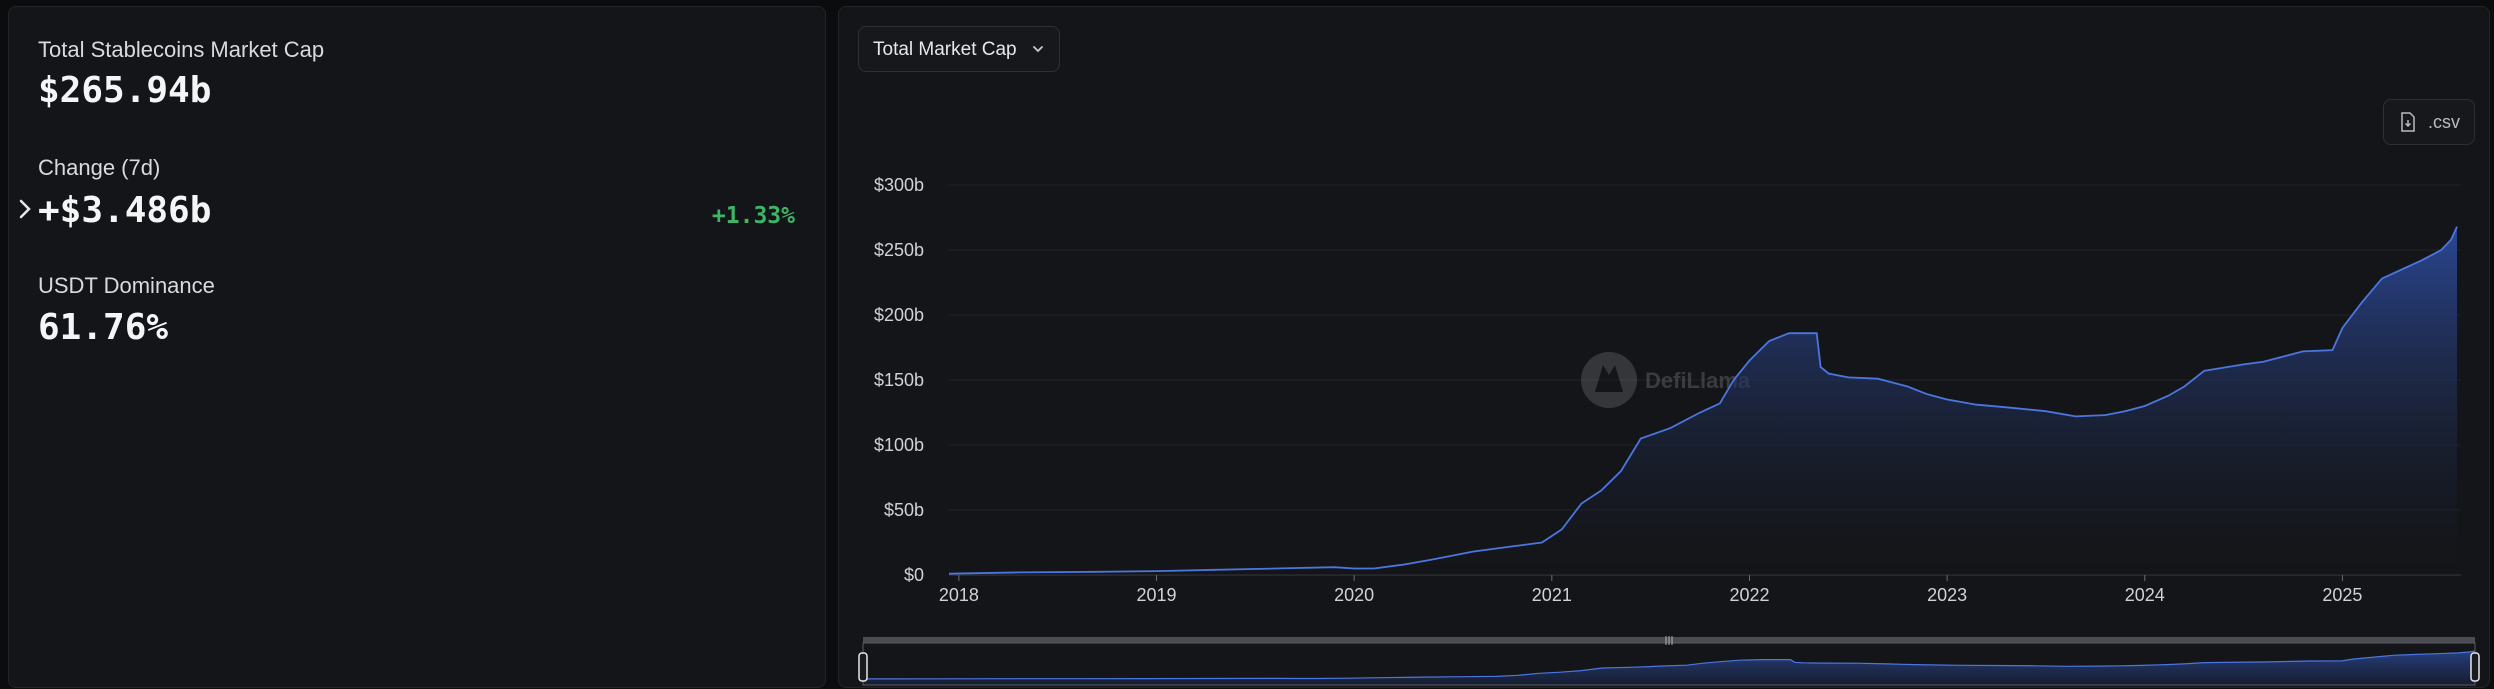 The width and height of the screenshot is (2494, 689). Describe the element at coordinates (1668, 641) in the screenshot. I see `brush-grip-icon: |||` at that location.